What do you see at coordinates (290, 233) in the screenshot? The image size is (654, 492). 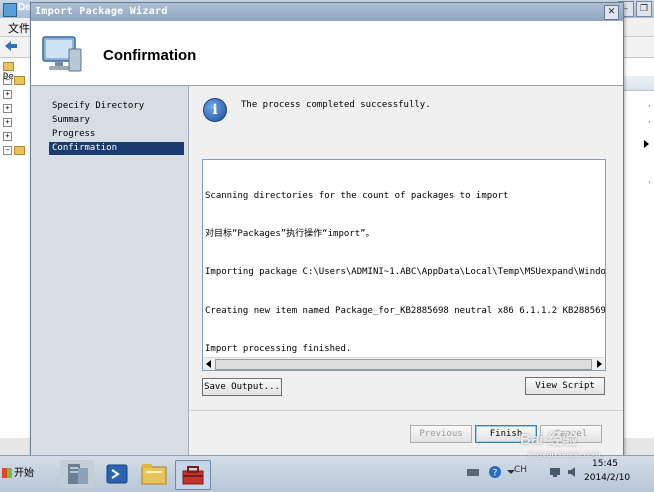 I see `log-line: 对目标“Packages”执行操作“import”。` at bounding box center [290, 233].